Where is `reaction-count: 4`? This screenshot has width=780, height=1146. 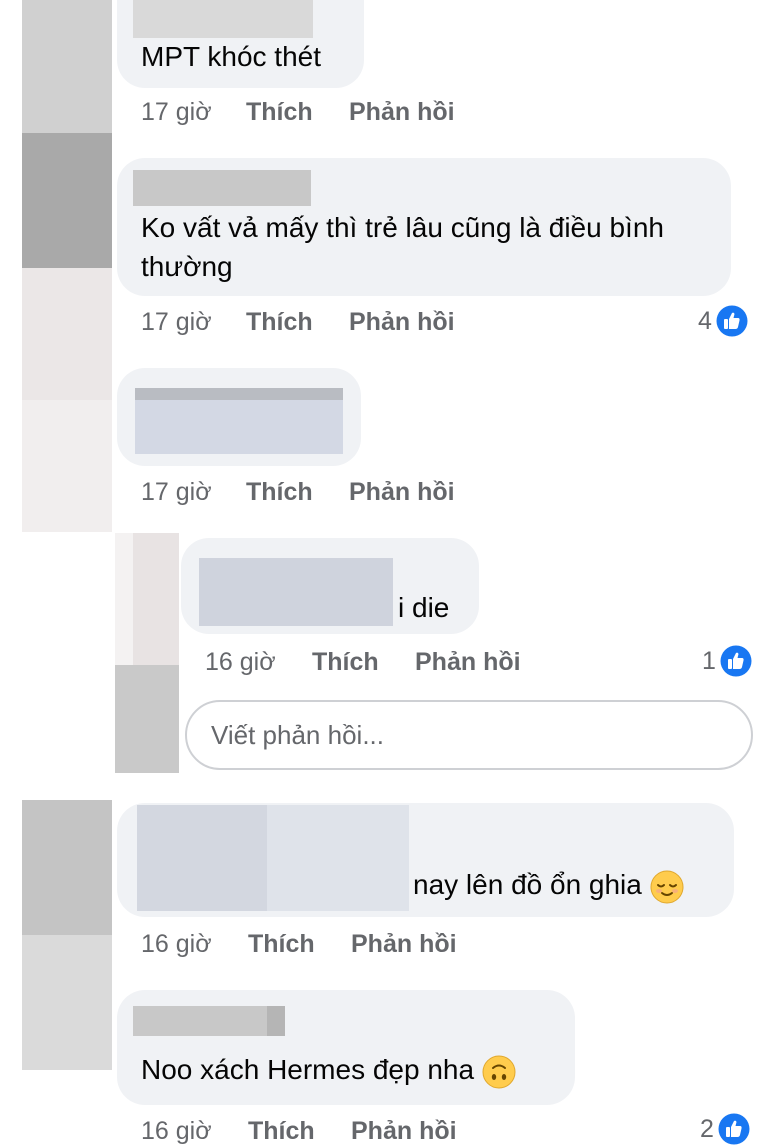 reaction-count: 4 is located at coordinates (723, 321).